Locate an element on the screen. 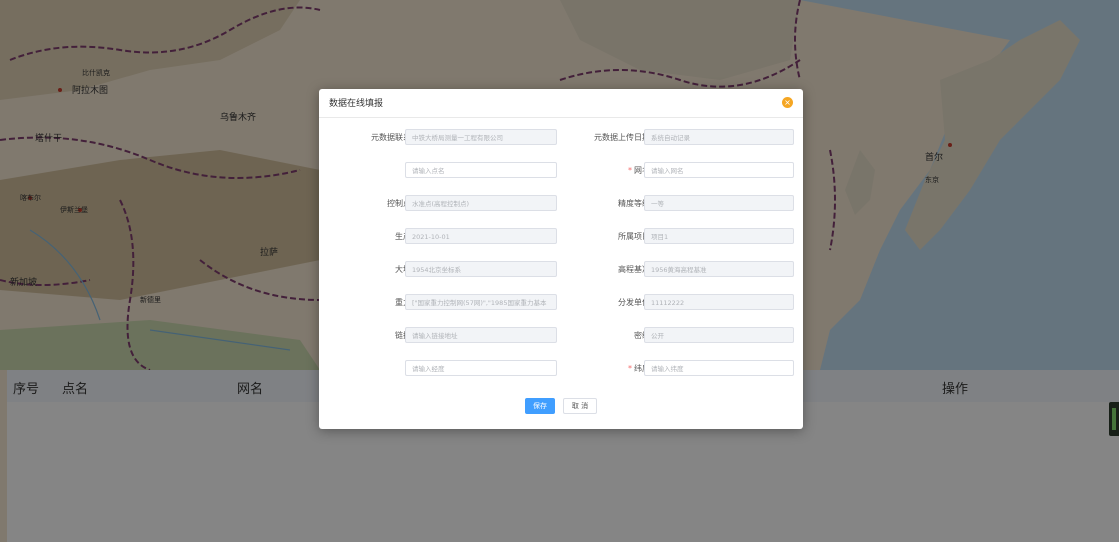 This screenshot has width=1119, height=542. form-input: 请输入纬度 is located at coordinates (719, 368).